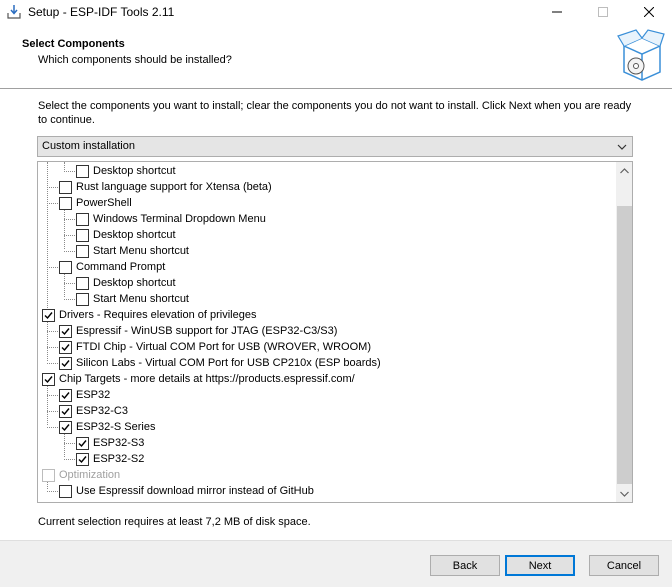 This screenshot has width=672, height=587. What do you see at coordinates (119, 459) in the screenshot?
I see `component-label: ESP32-S2` at bounding box center [119, 459].